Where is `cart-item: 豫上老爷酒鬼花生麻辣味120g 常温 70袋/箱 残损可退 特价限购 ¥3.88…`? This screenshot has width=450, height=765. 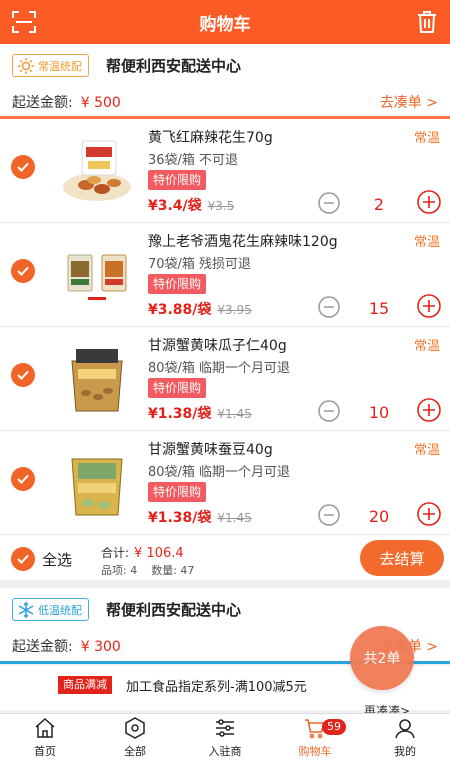
cart-item: 豫上老爷酒鬼花生麻辣味120g 常温 70袋/箱 残损可退 特价限购 ¥3.88… is located at coordinates (225, 275).